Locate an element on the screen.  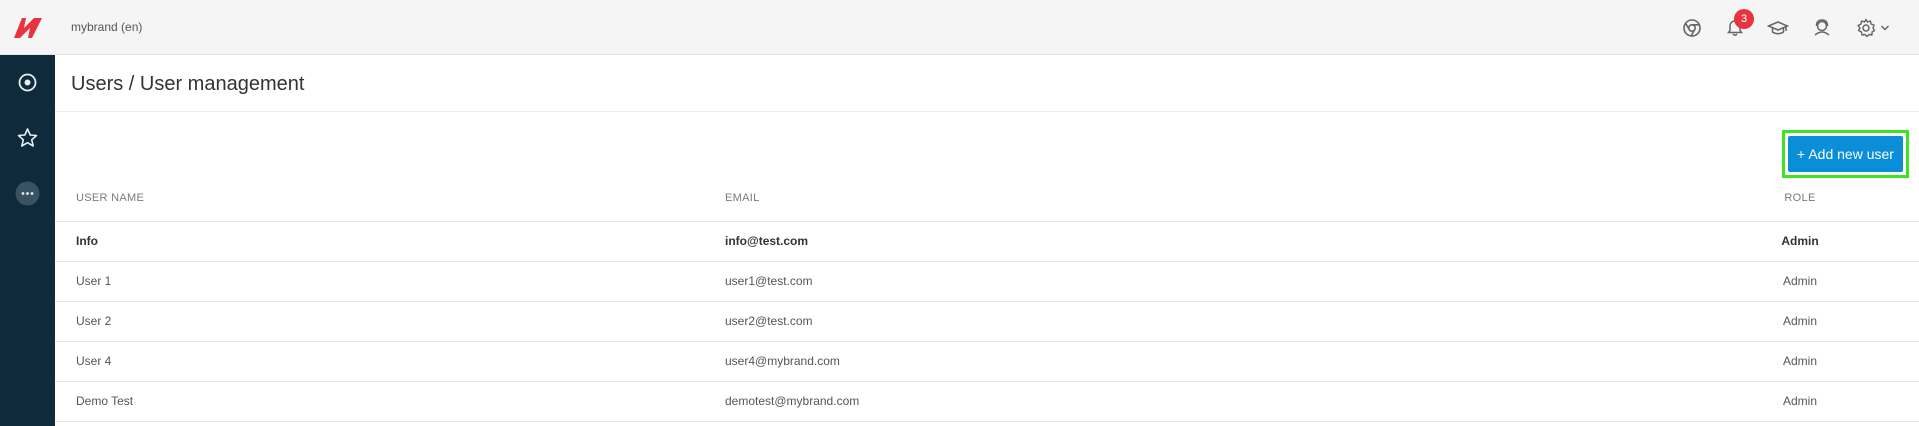
table-row: User 4 user4@mybrand.com Admin is located at coordinates (987, 361).